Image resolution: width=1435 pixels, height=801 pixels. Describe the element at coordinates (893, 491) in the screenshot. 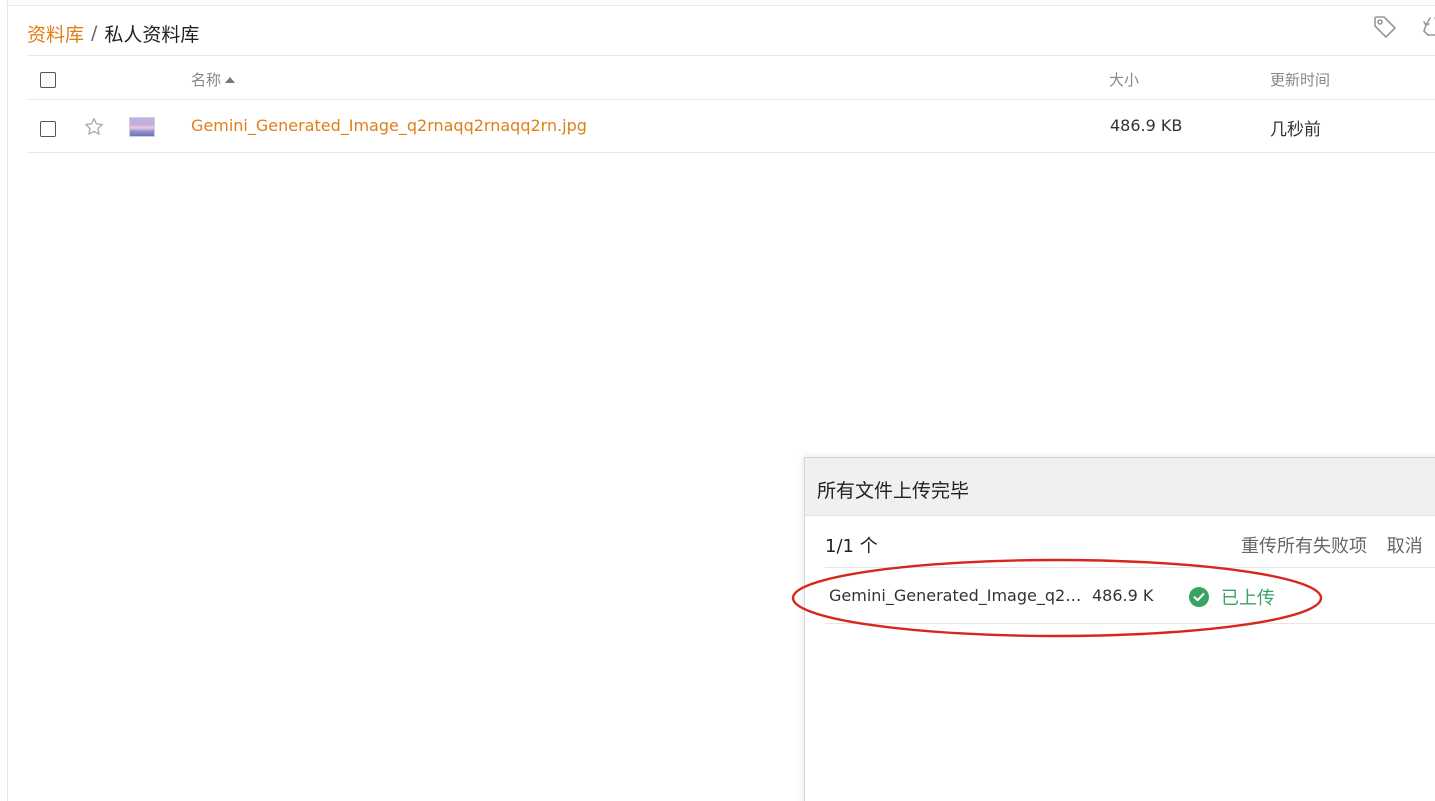

I see `upload-panel-title: 所有文件上传完毕` at that location.